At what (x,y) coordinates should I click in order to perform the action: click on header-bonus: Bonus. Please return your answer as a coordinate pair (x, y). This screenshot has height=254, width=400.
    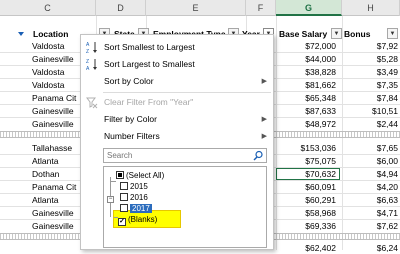
    Looking at the image, I should click on (357, 34).